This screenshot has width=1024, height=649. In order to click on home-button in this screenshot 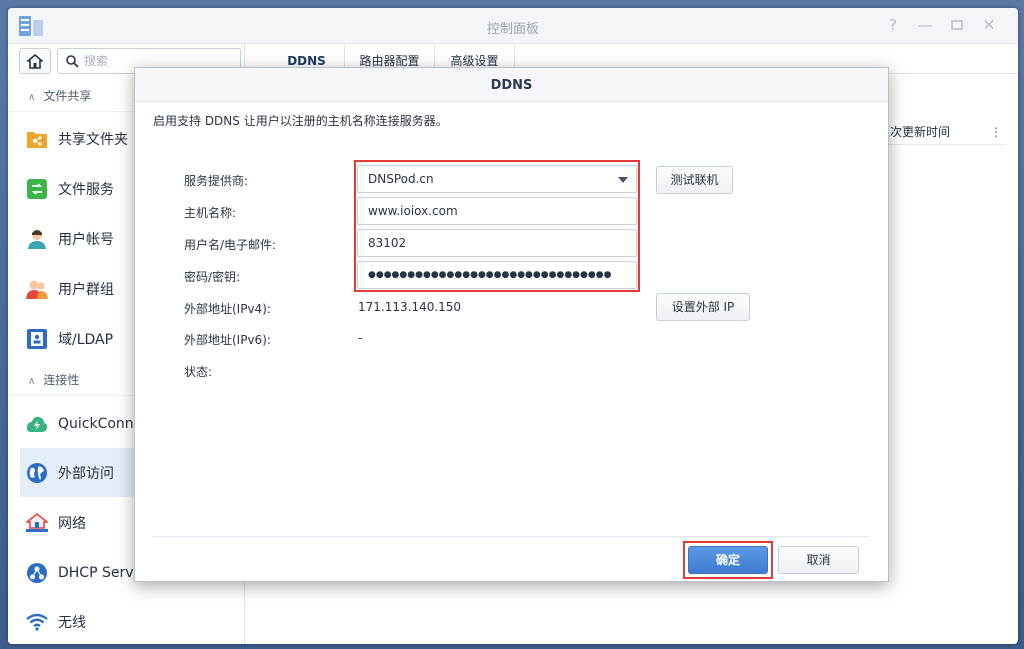, I will do `click(35, 61)`.